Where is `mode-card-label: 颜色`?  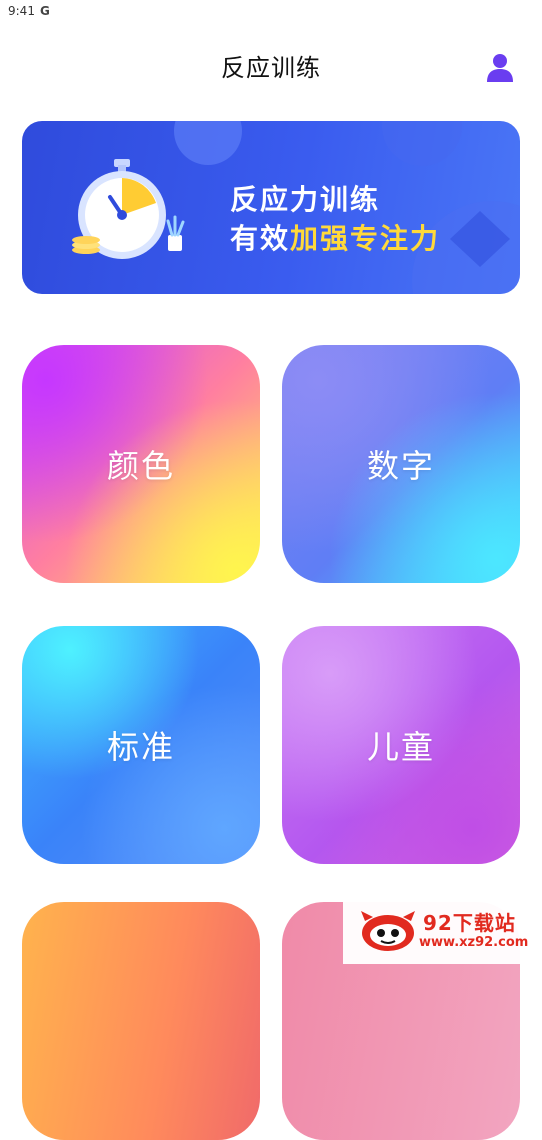
mode-card-label: 颜色 is located at coordinates (140, 466).